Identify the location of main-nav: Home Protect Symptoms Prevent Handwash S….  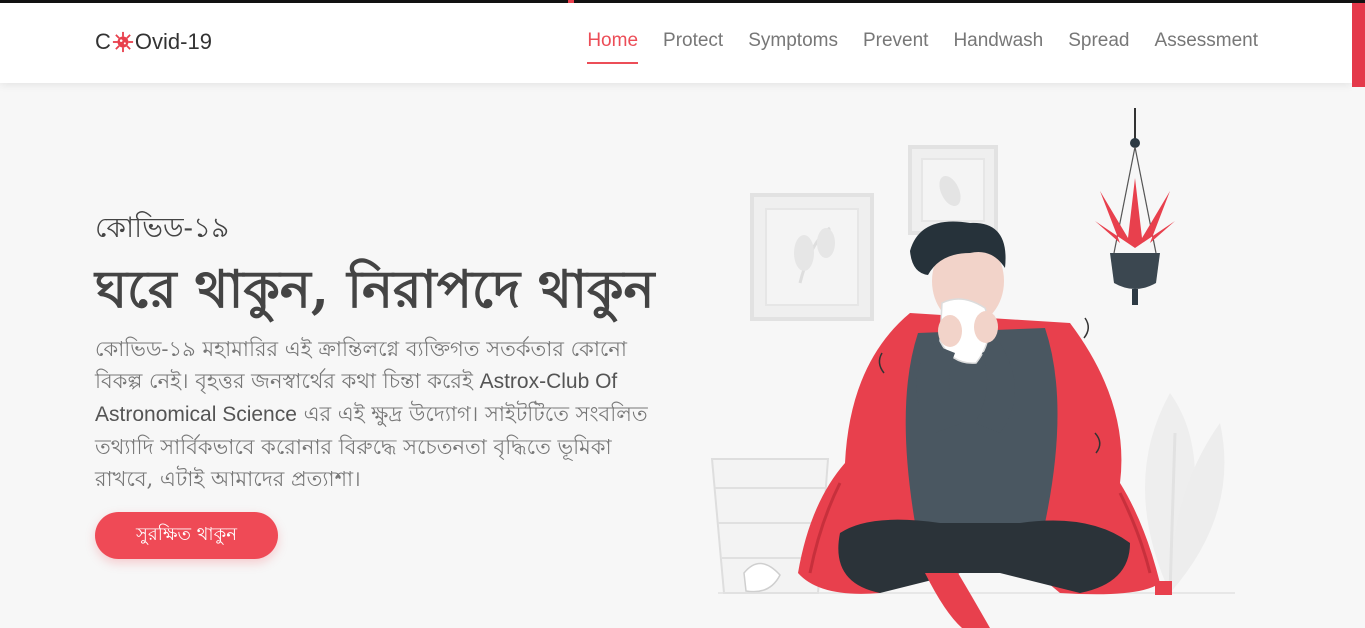
(922, 47).